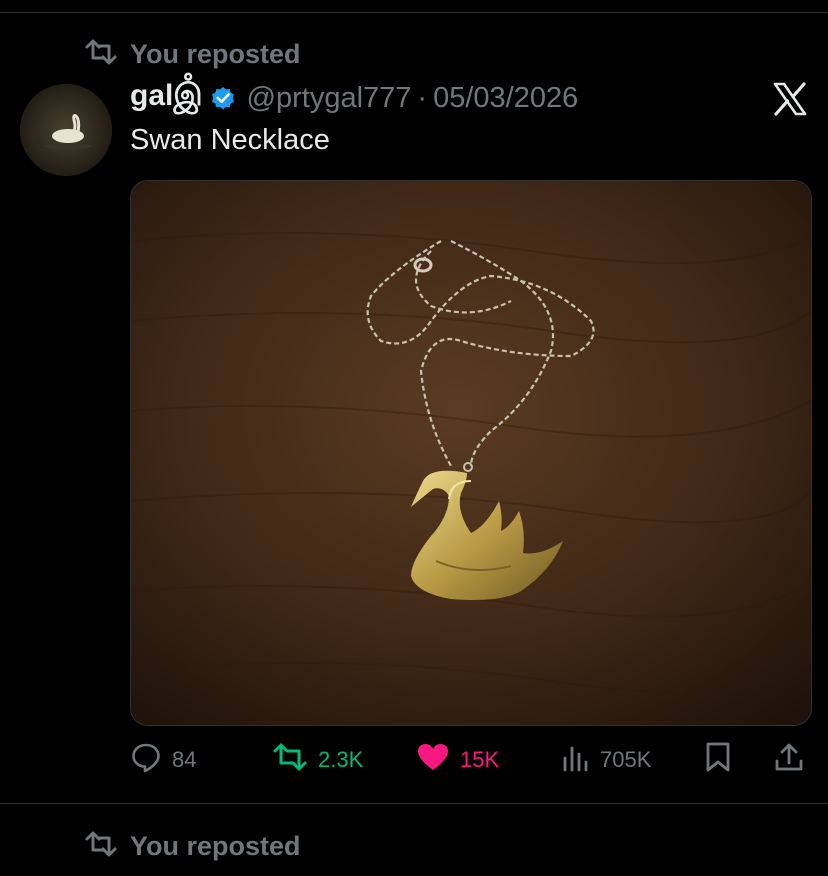 The image size is (828, 876). Describe the element at coordinates (66, 130) in the screenshot. I see `avatar` at that location.